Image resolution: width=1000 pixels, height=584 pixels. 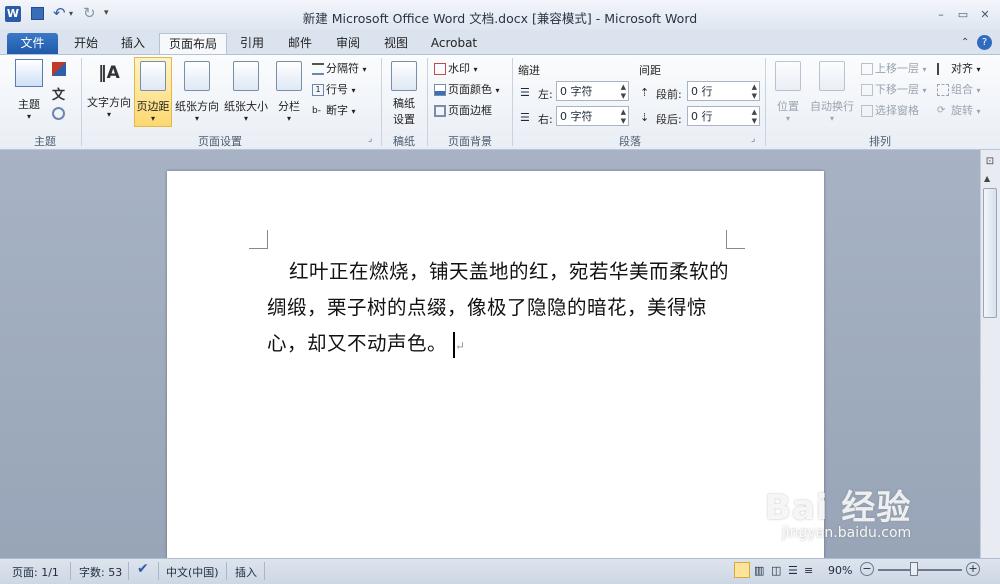 I want to click on text-direction-dropdown-icon: ▾, so click(x=108, y=114).